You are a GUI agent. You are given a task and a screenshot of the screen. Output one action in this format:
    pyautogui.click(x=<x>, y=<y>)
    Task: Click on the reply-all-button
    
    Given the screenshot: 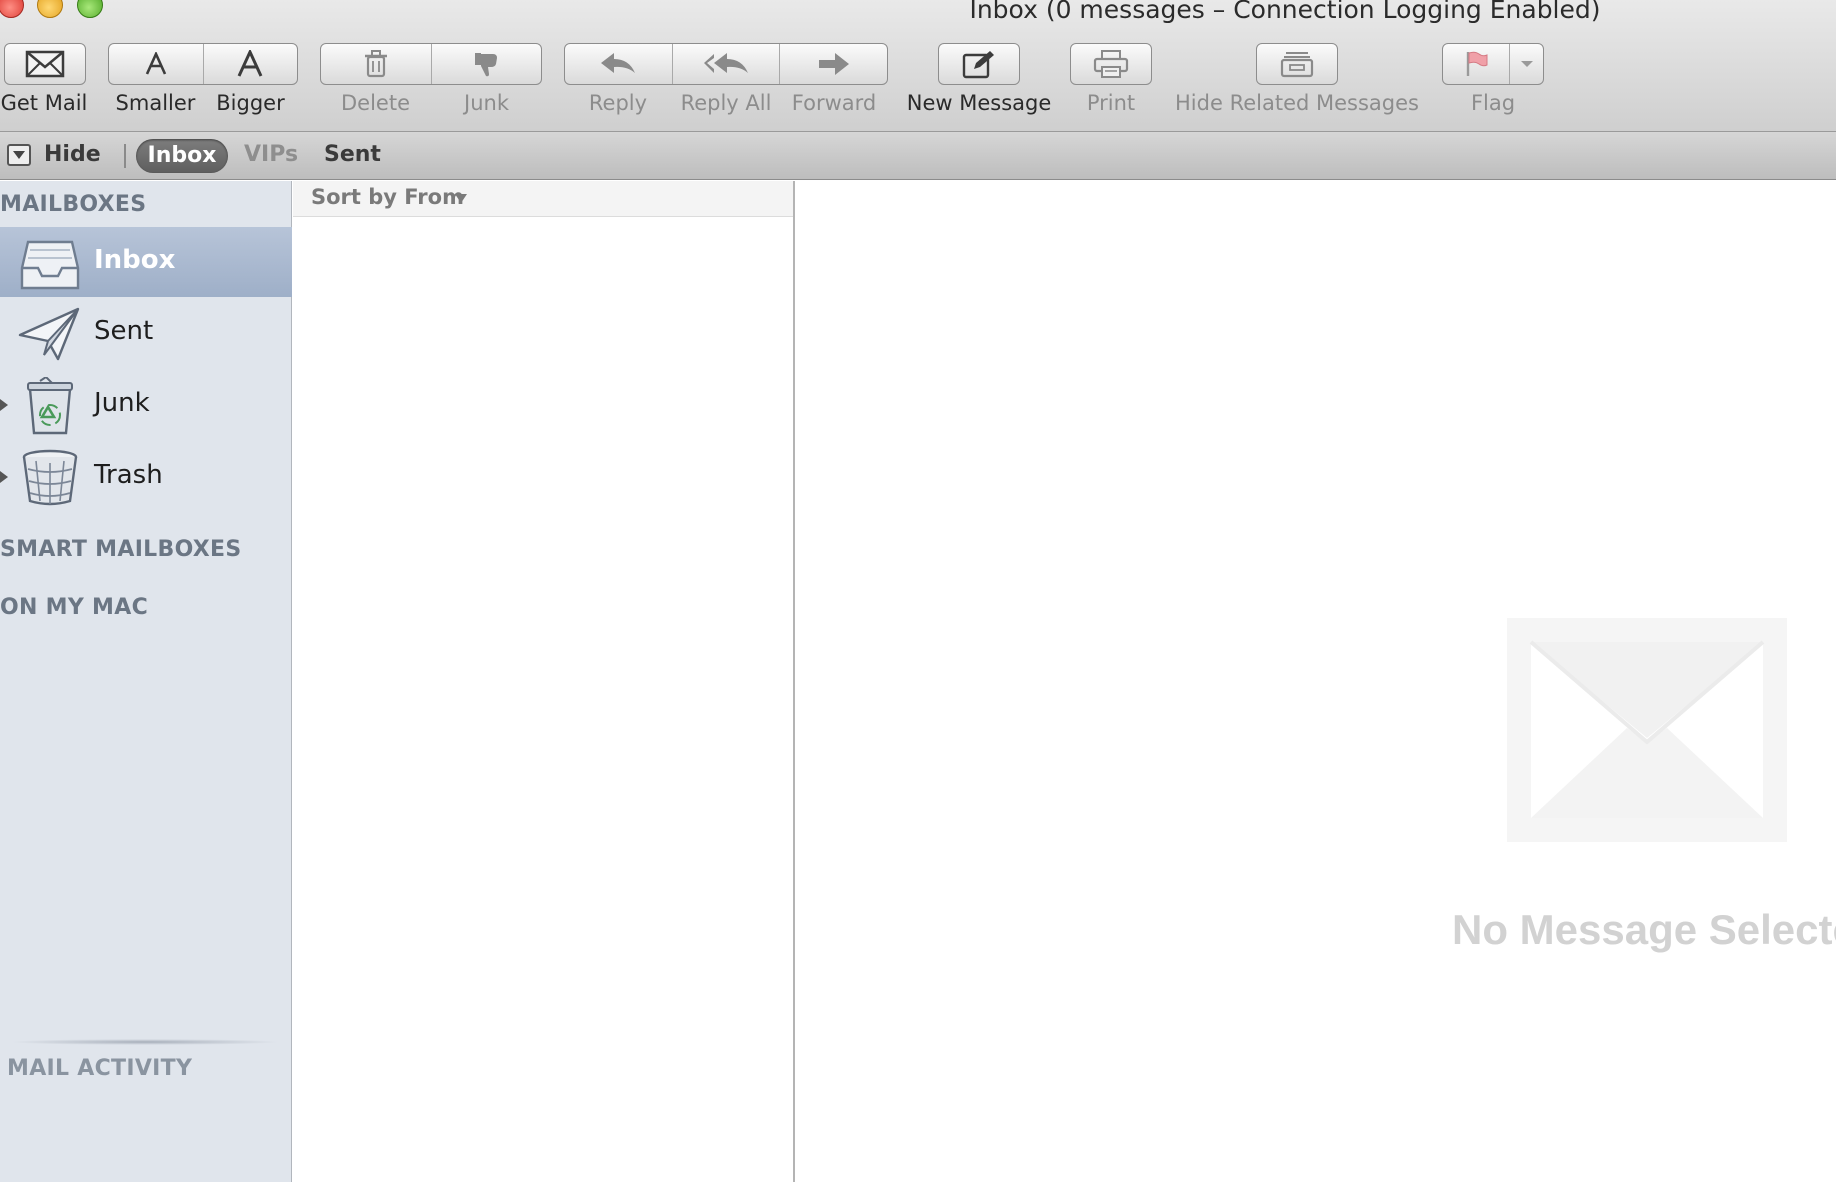 What is the action you would take?
    pyautogui.click(x=727, y=64)
    